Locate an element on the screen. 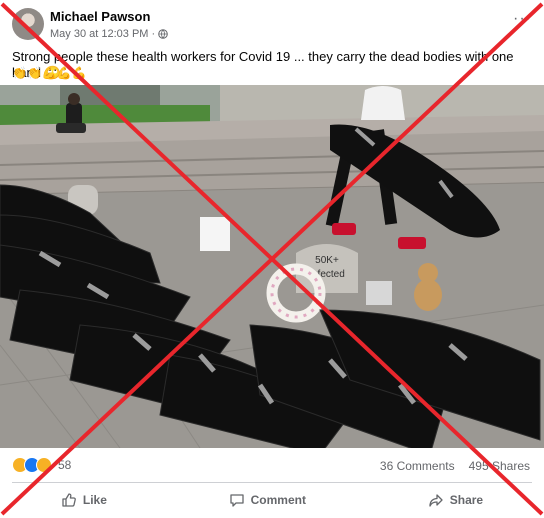 The image size is (544, 518). like-label: Like is located at coordinates (94, 500).